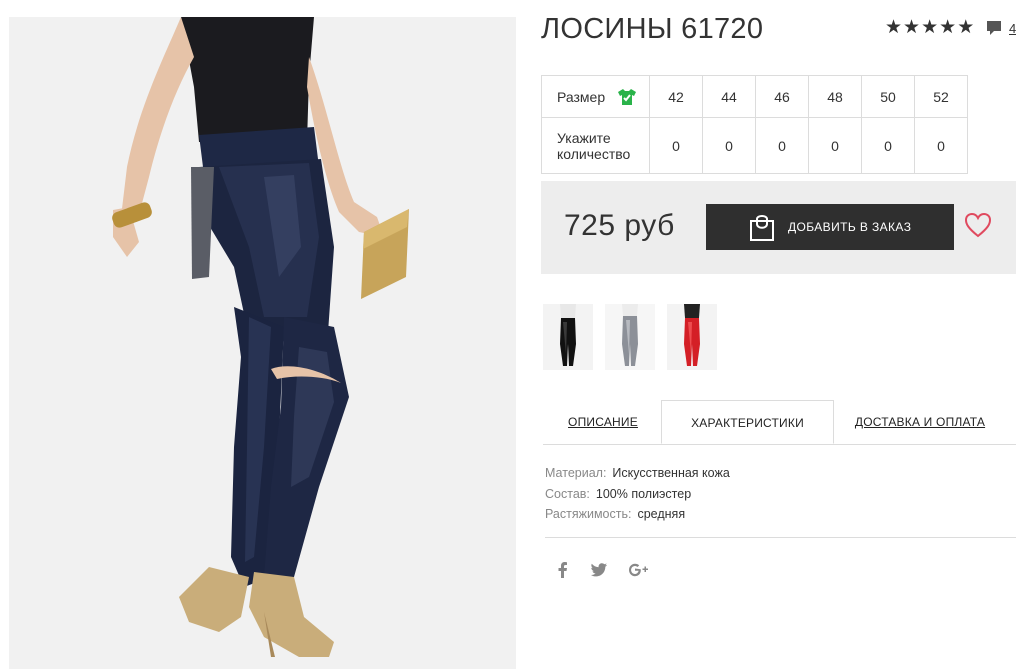  Describe the element at coordinates (630, 337) in the screenshot. I see `grey-leggings-thumb` at that location.